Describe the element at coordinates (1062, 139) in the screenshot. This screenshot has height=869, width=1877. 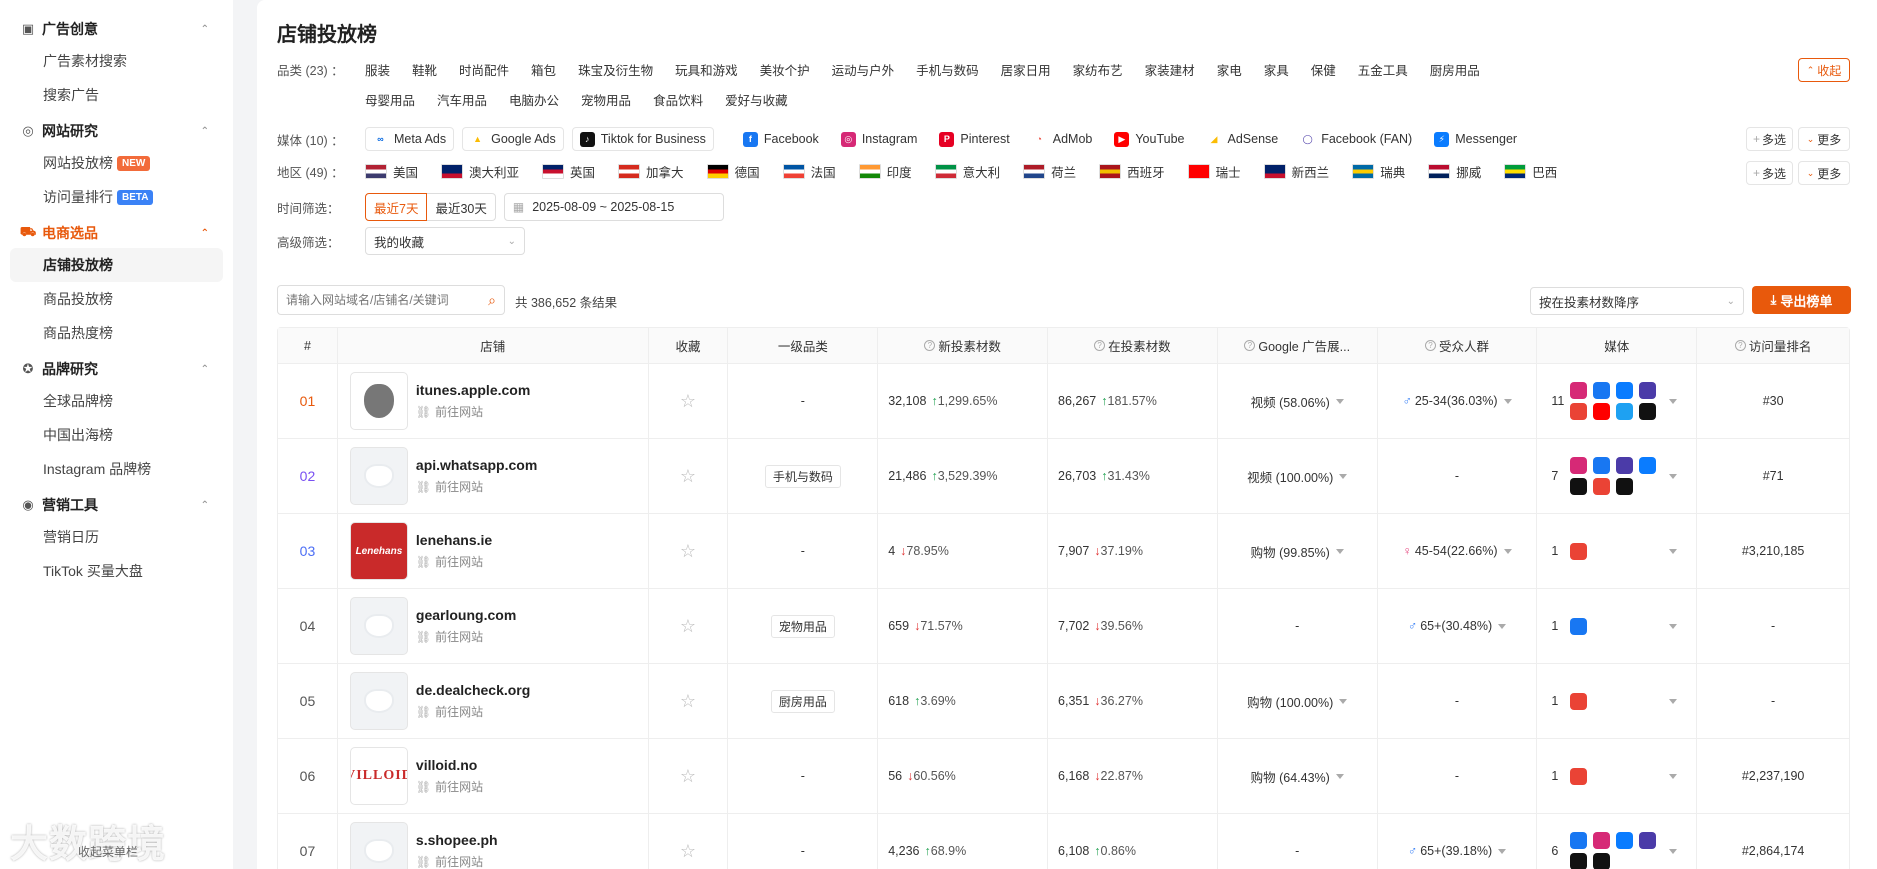
I see `media-chip: ◔ AdMob` at that location.